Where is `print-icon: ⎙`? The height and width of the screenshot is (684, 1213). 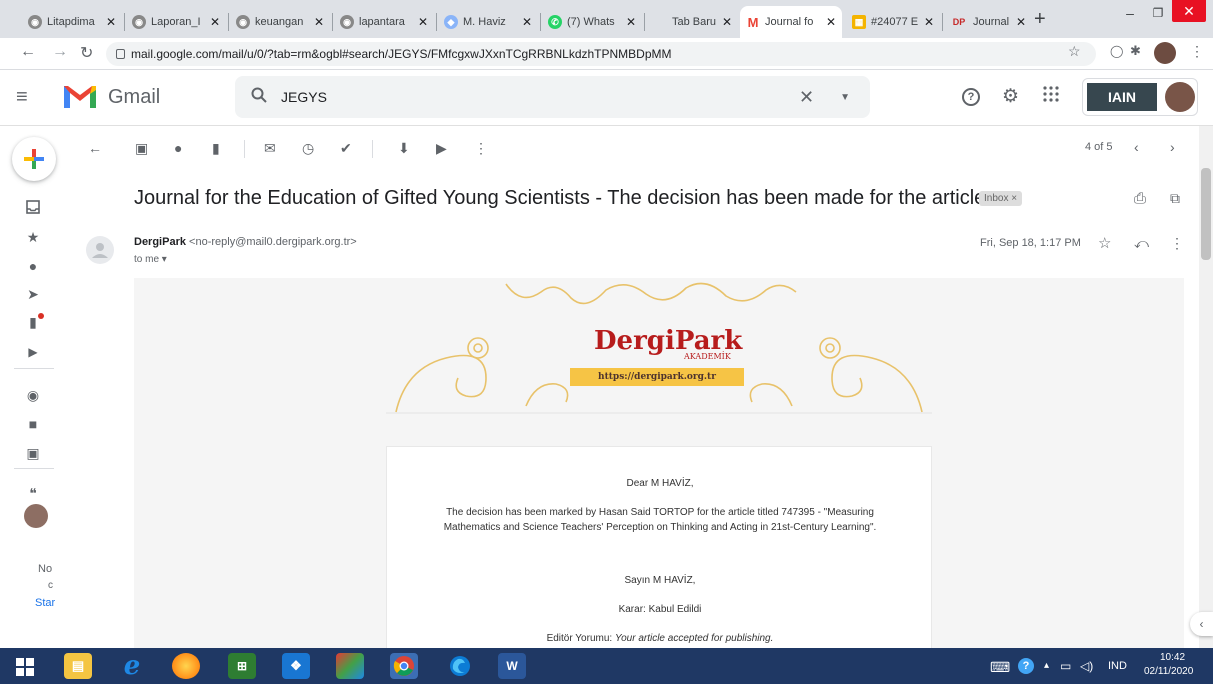
print-icon: ⎙ is located at coordinates (1140, 198).